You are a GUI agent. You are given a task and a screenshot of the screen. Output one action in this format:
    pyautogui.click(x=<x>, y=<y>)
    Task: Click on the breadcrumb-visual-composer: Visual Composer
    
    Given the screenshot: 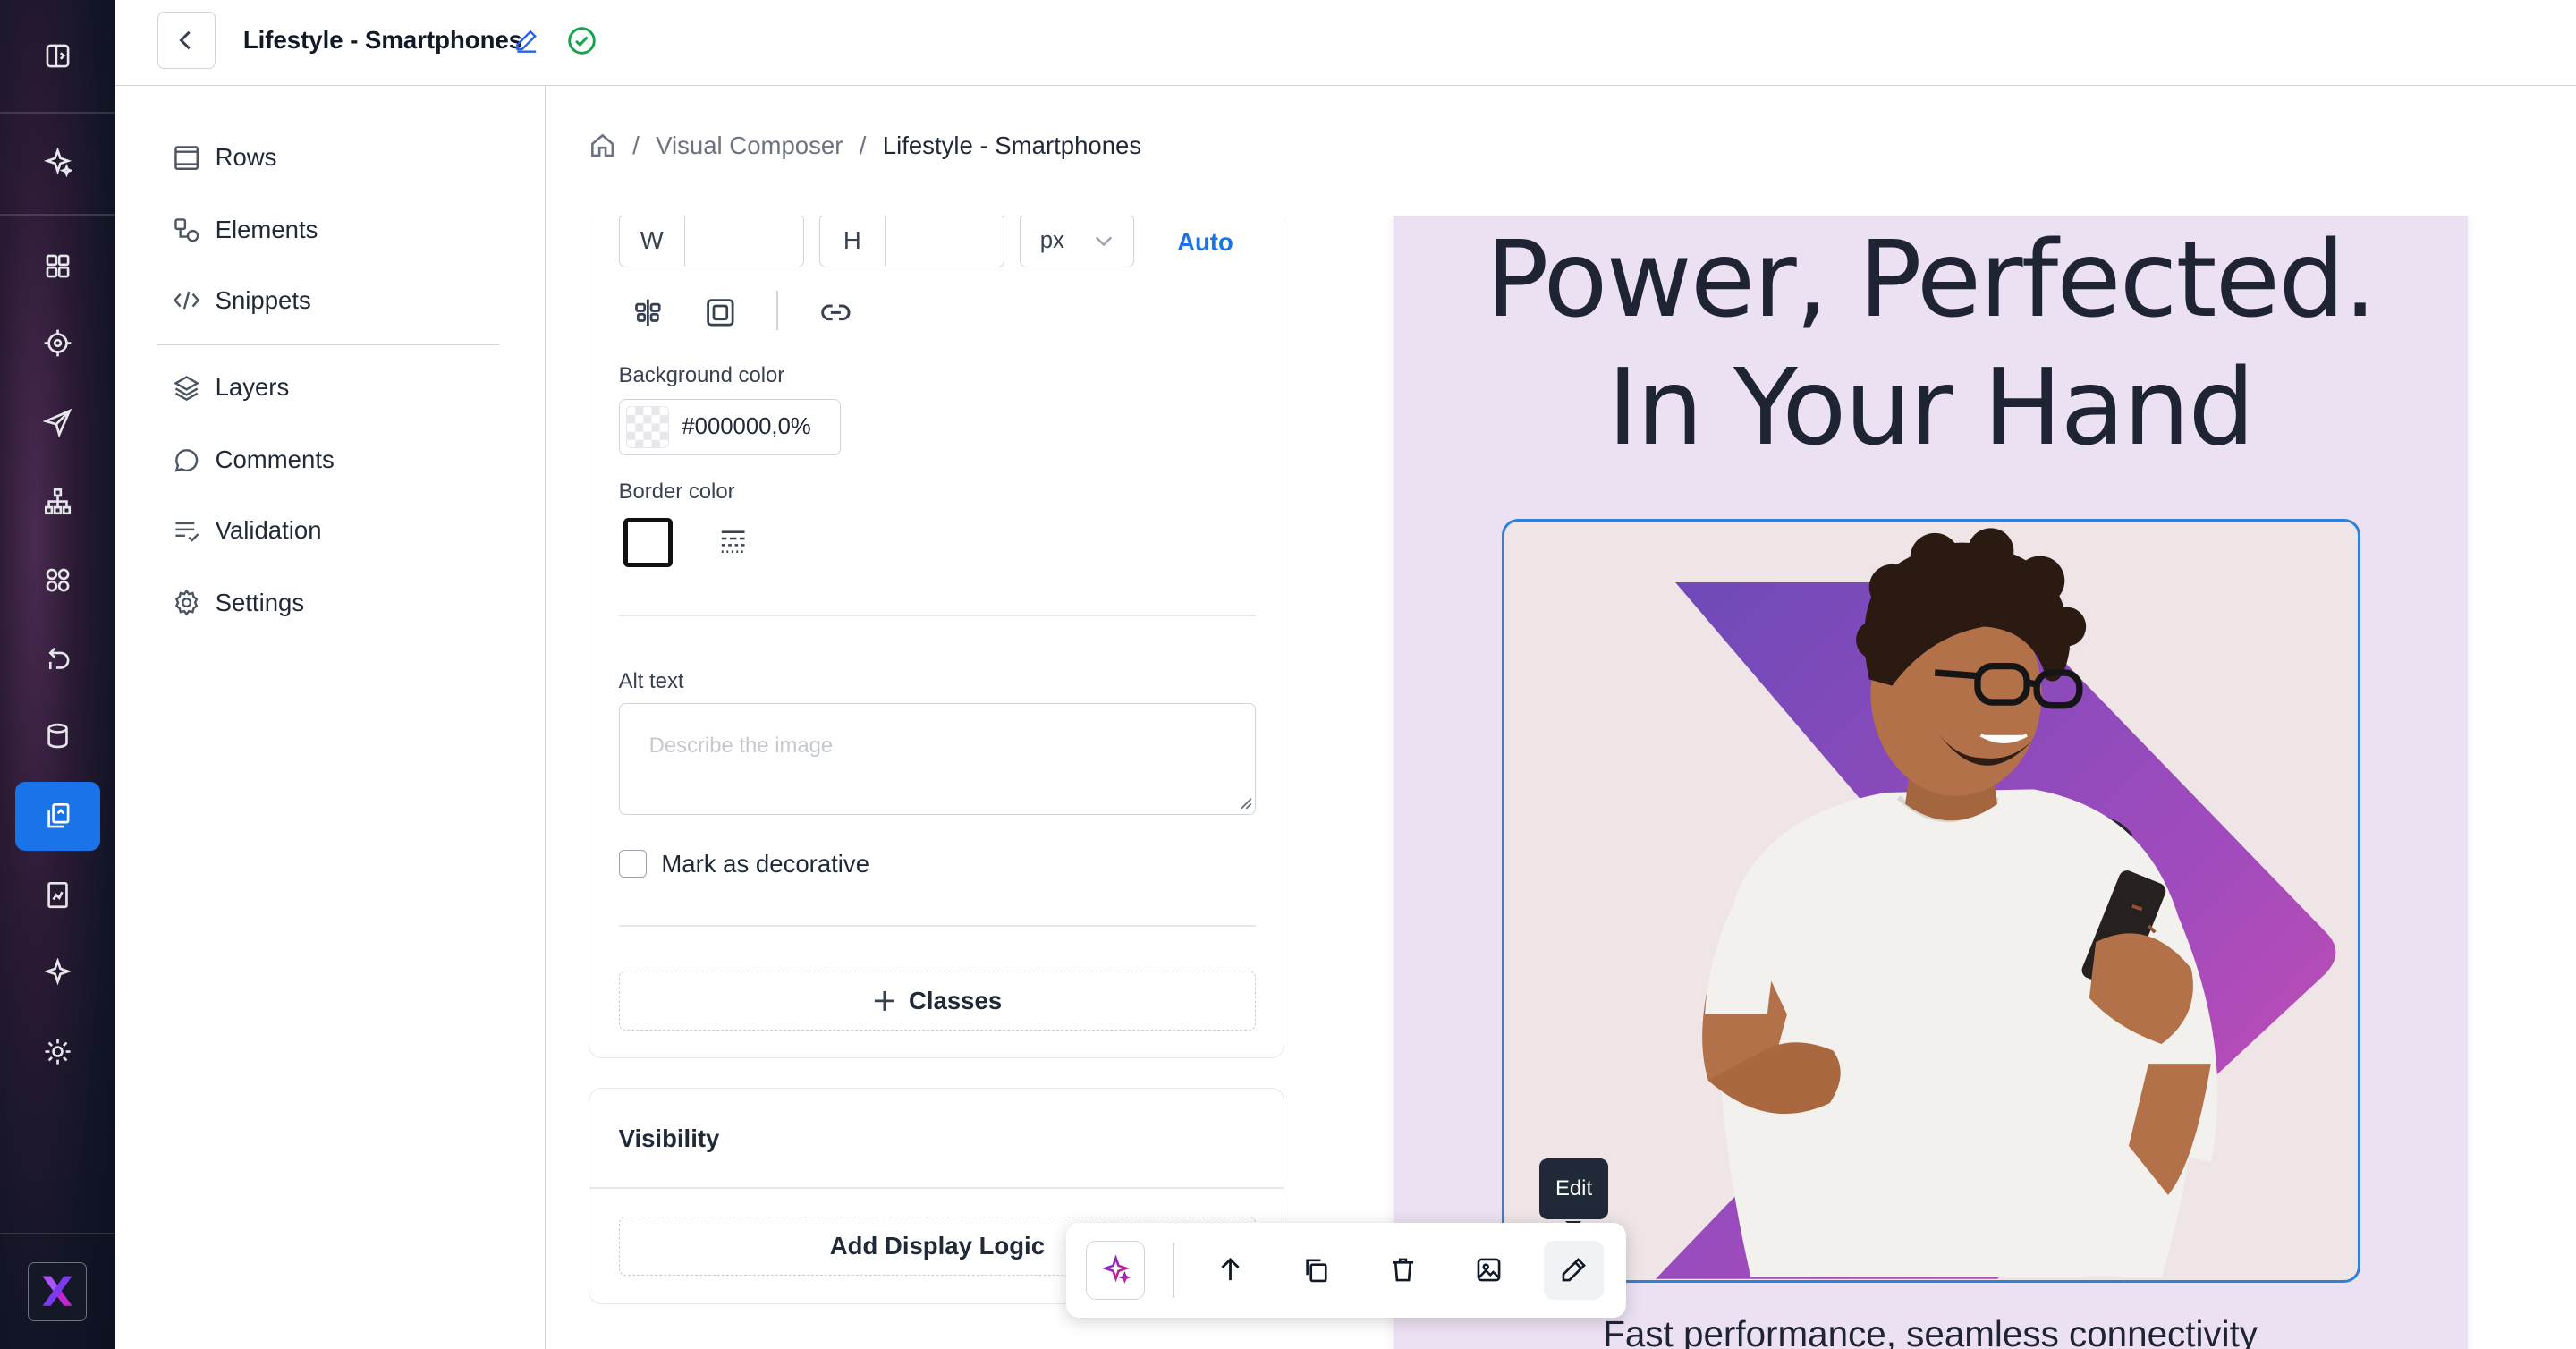 What is the action you would take?
    pyautogui.click(x=749, y=146)
    